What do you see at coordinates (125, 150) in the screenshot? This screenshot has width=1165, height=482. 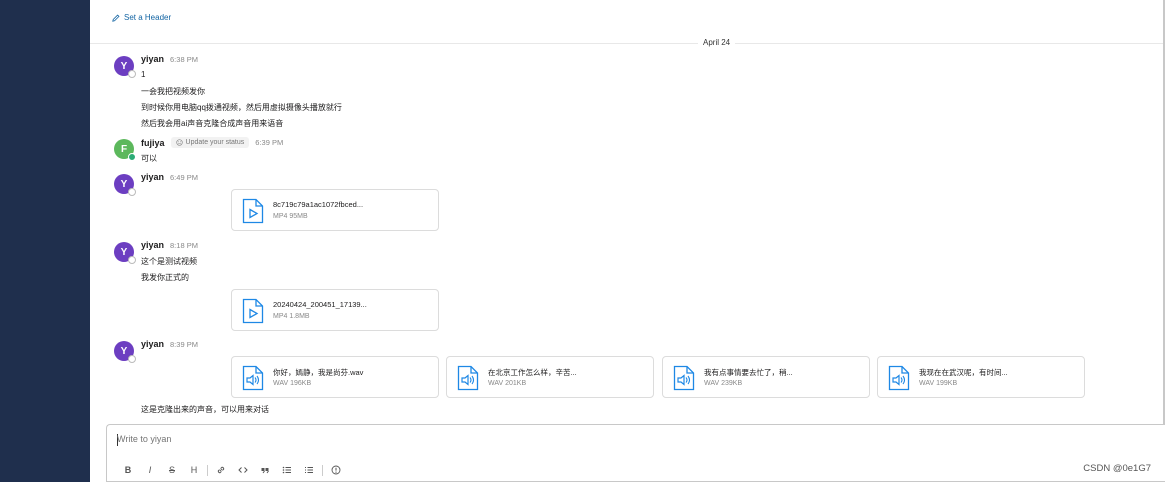 I see `avatar: F` at bounding box center [125, 150].